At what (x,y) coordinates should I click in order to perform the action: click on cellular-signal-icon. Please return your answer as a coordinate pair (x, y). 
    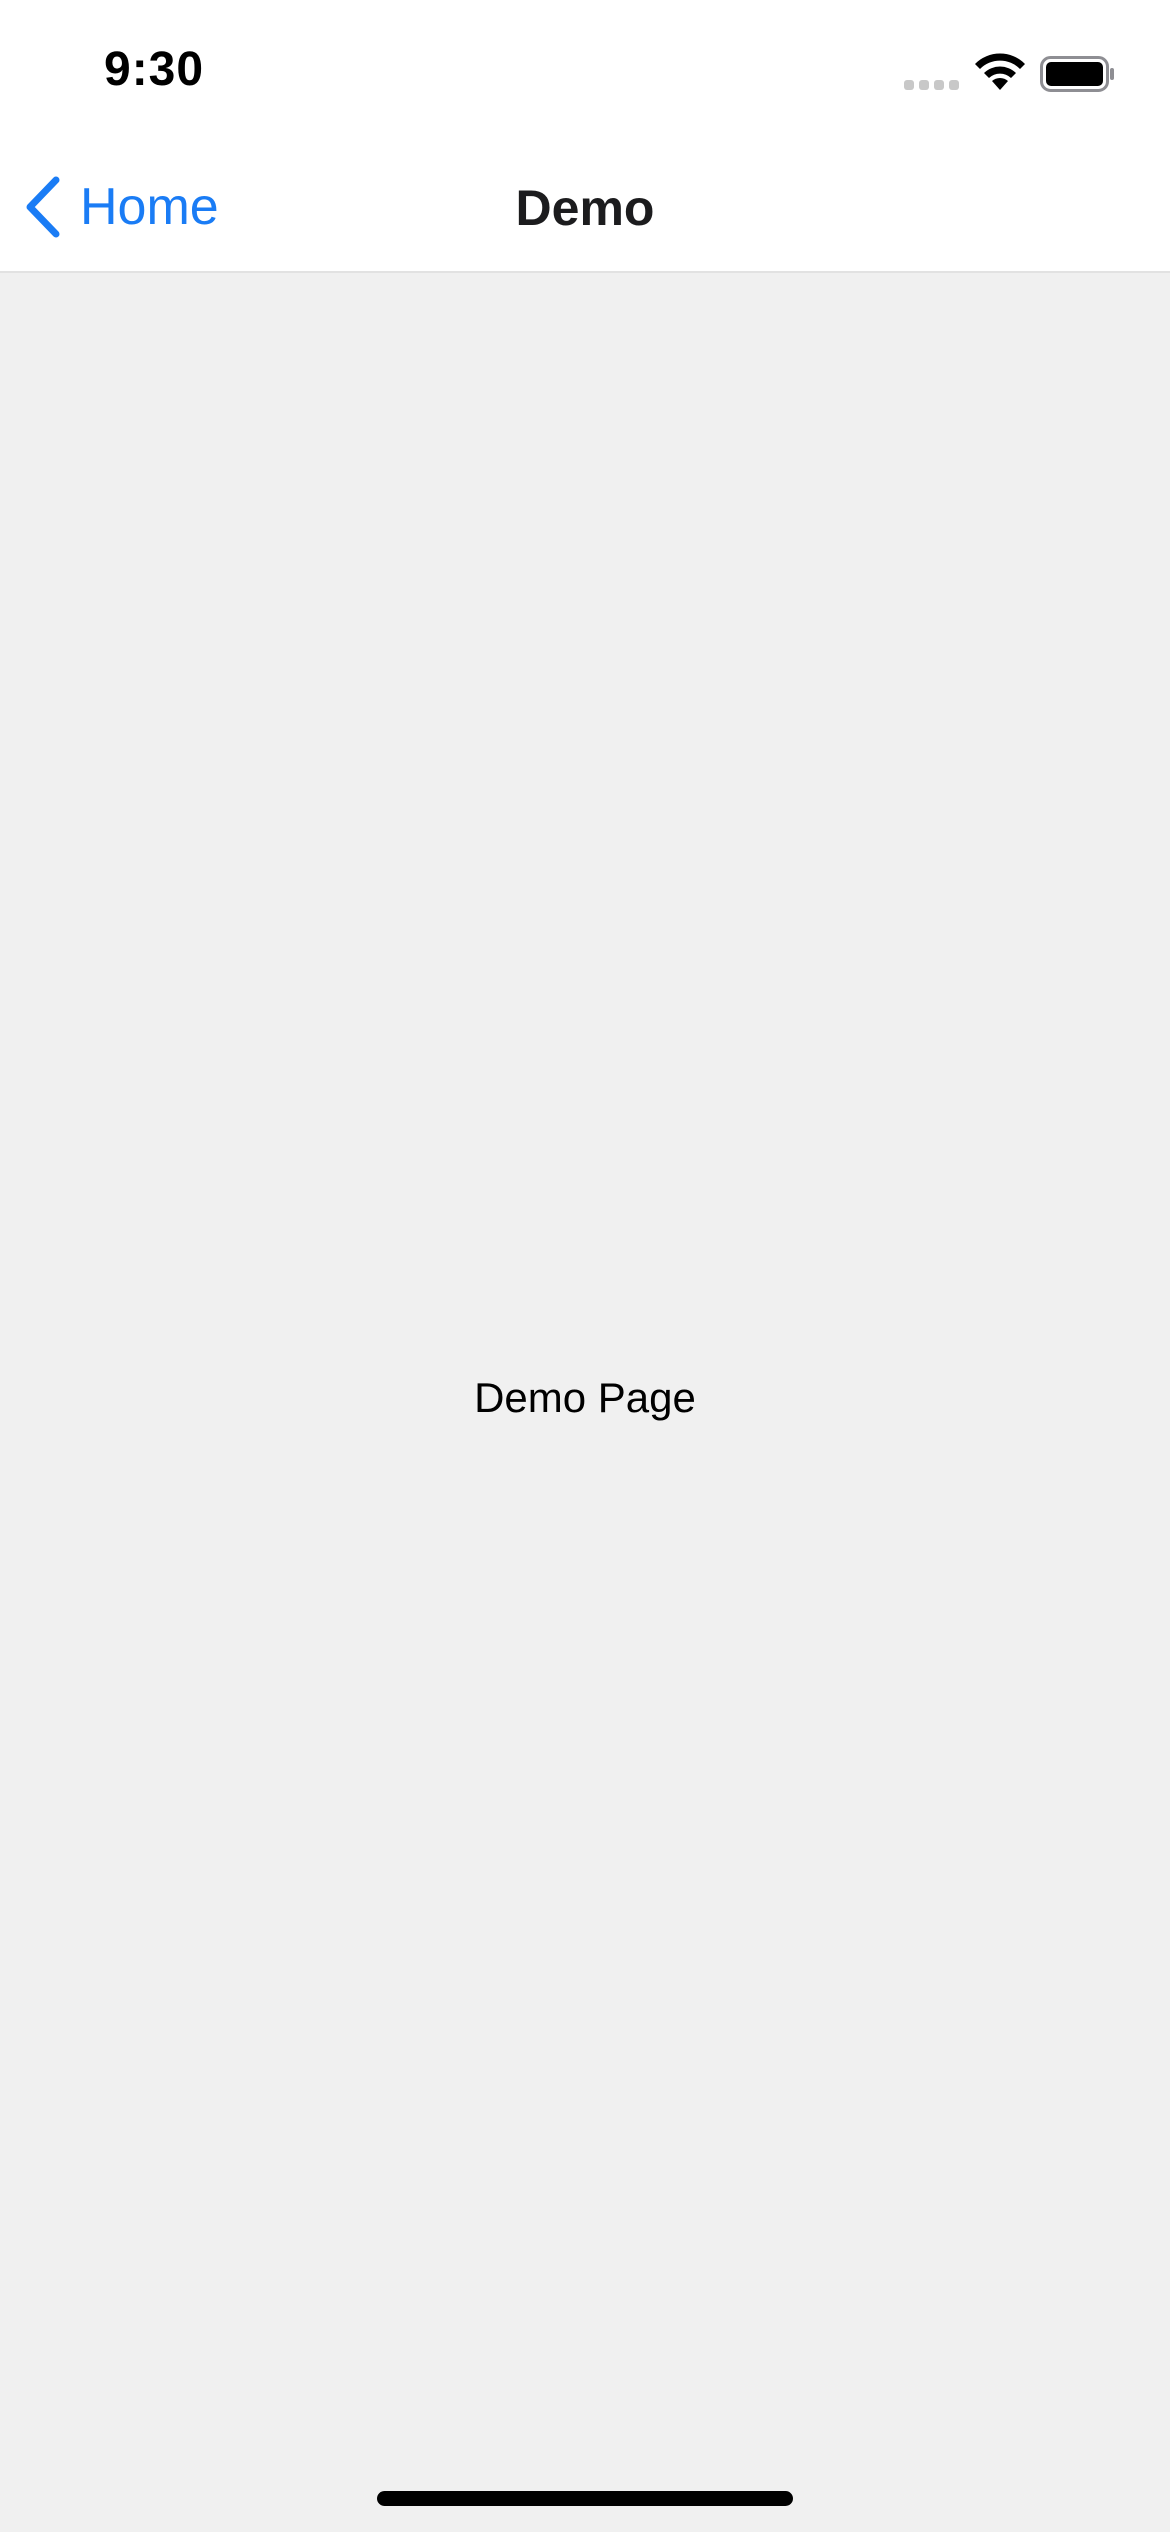
    Looking at the image, I should click on (931, 85).